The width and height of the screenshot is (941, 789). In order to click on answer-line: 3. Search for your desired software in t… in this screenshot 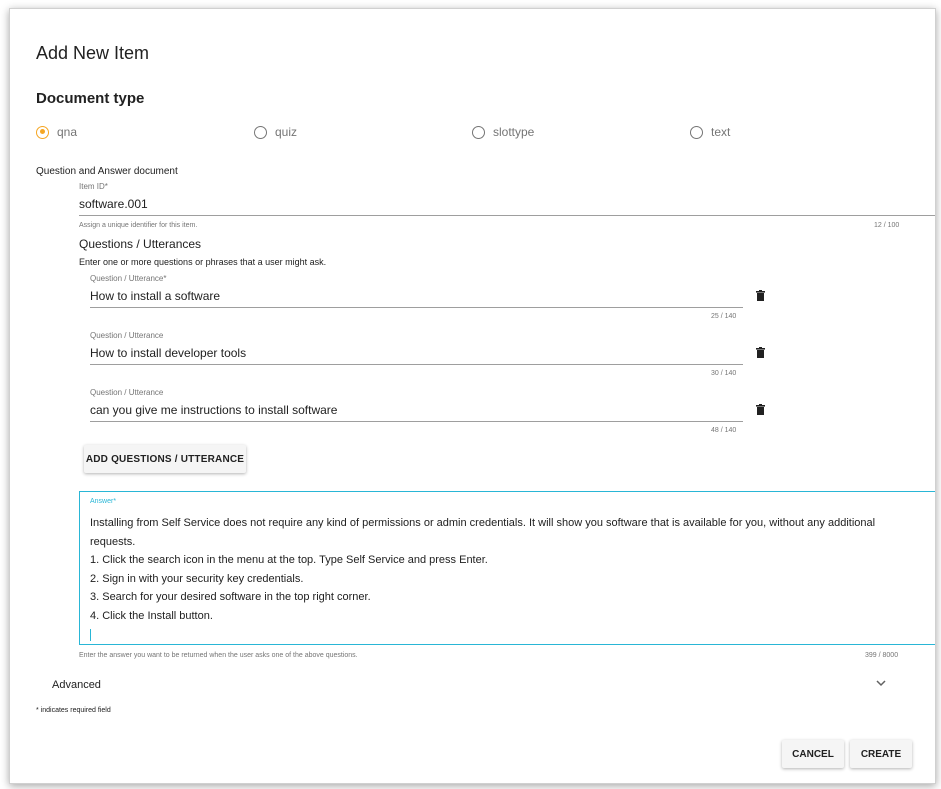, I will do `click(230, 597)`.